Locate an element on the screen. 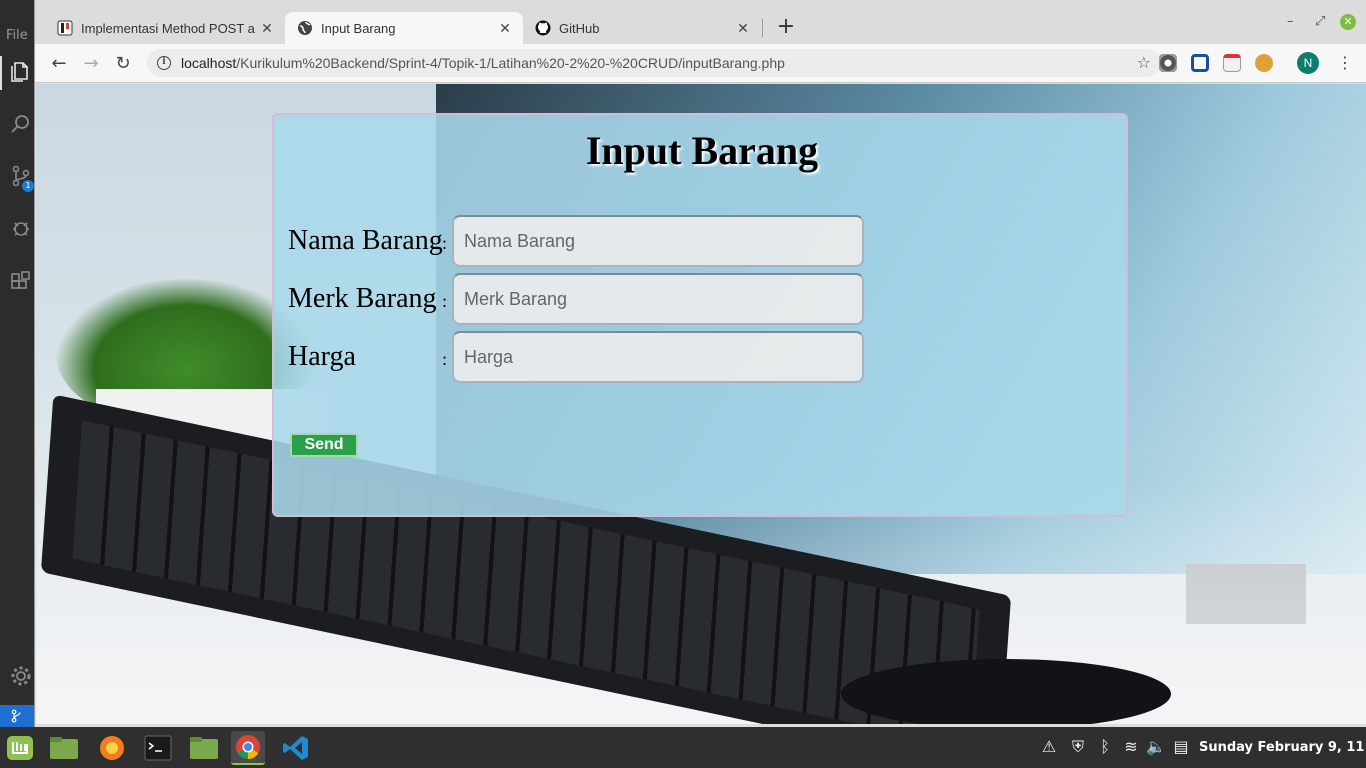 The width and height of the screenshot is (1366, 768). active-indicator is located at coordinates (1, 73).